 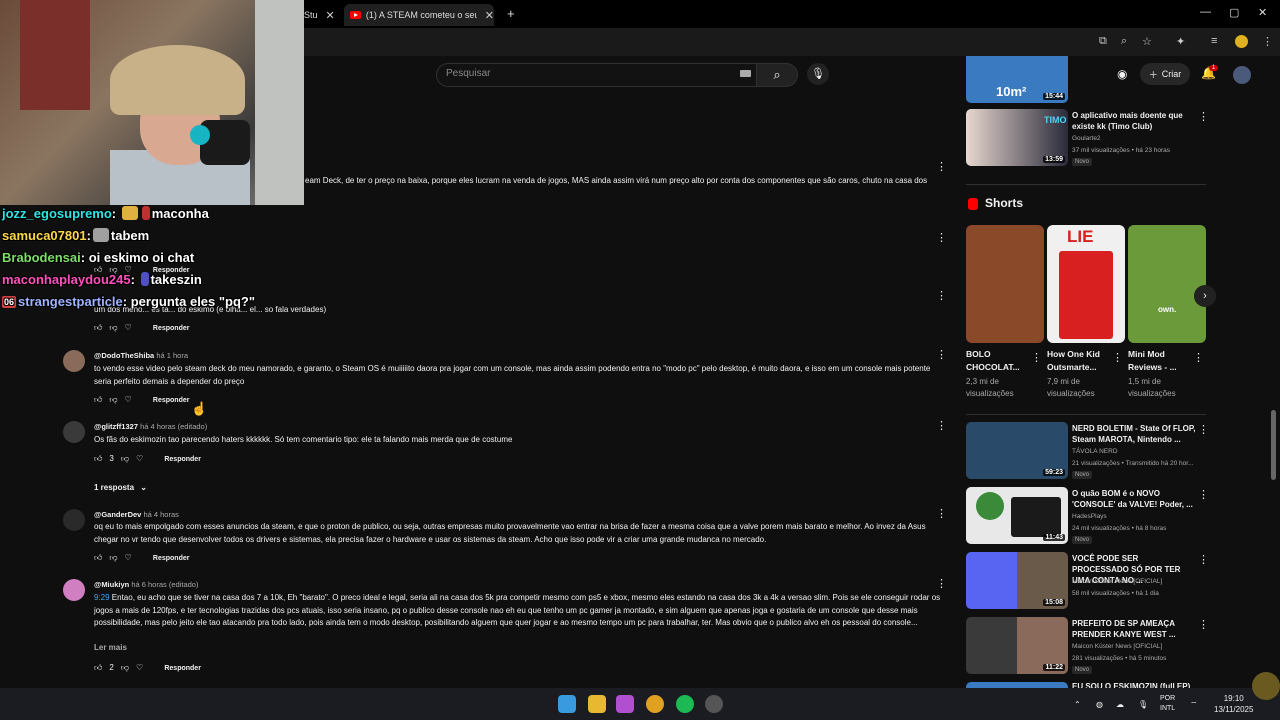 I want to click on video-thumbnail: 10m² 15:44, so click(x=1017, y=79).